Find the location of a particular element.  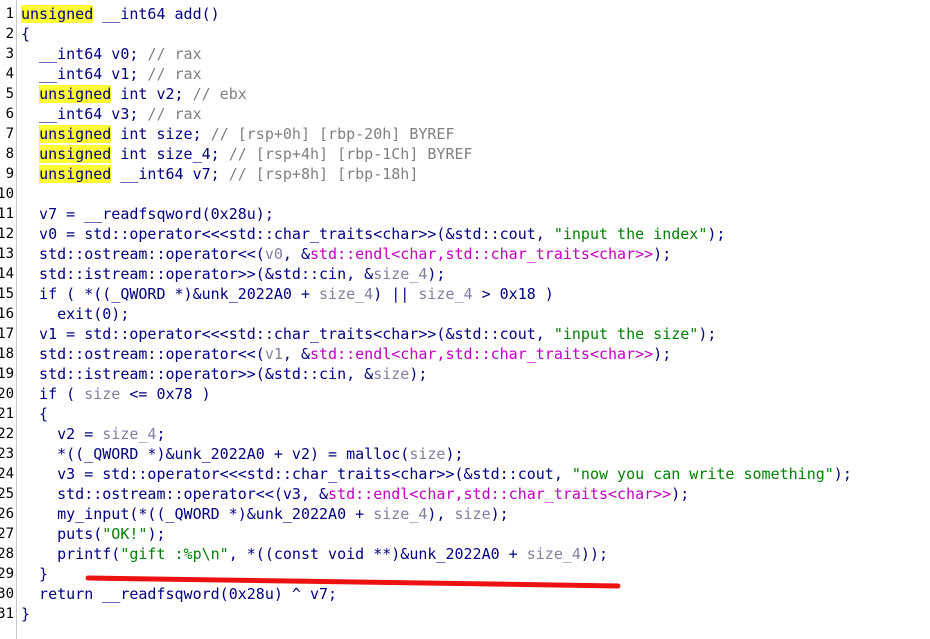

line-number: 29 is located at coordinates (7, 574).